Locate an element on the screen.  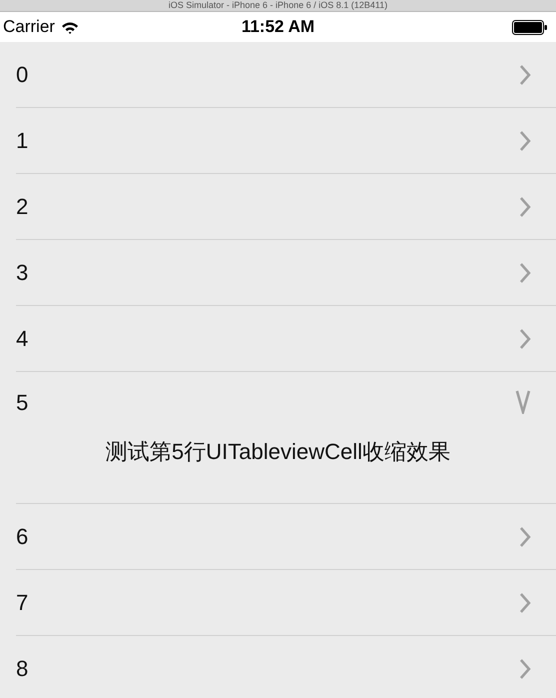
wifi-icon is located at coordinates (69, 27).